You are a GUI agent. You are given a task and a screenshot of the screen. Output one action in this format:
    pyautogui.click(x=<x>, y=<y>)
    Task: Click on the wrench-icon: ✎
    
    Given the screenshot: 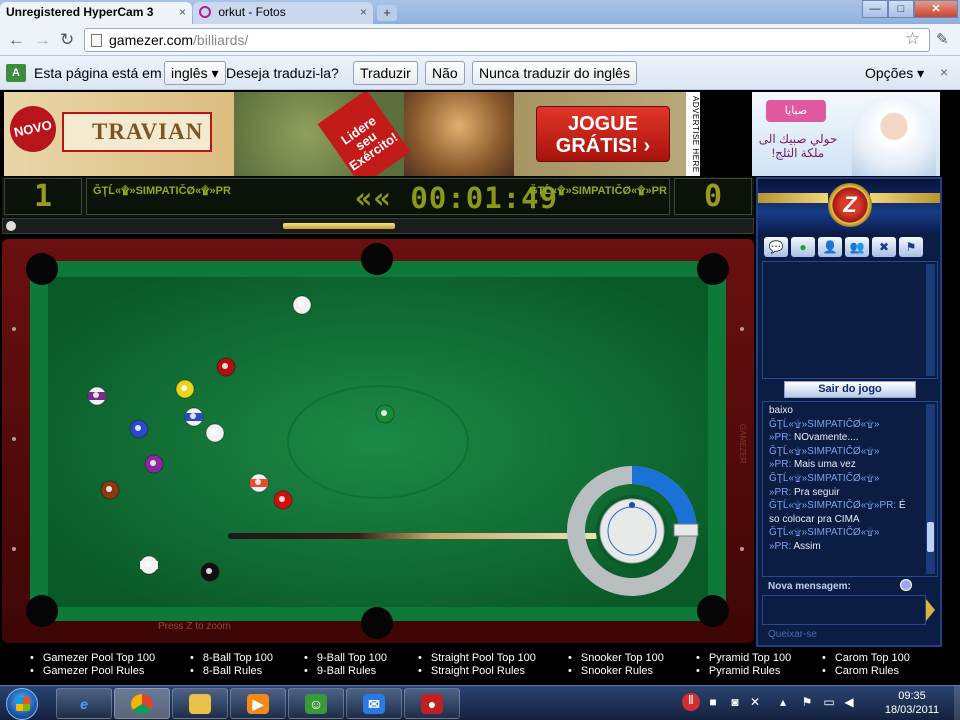 What is the action you would take?
    pyautogui.click(x=942, y=39)
    